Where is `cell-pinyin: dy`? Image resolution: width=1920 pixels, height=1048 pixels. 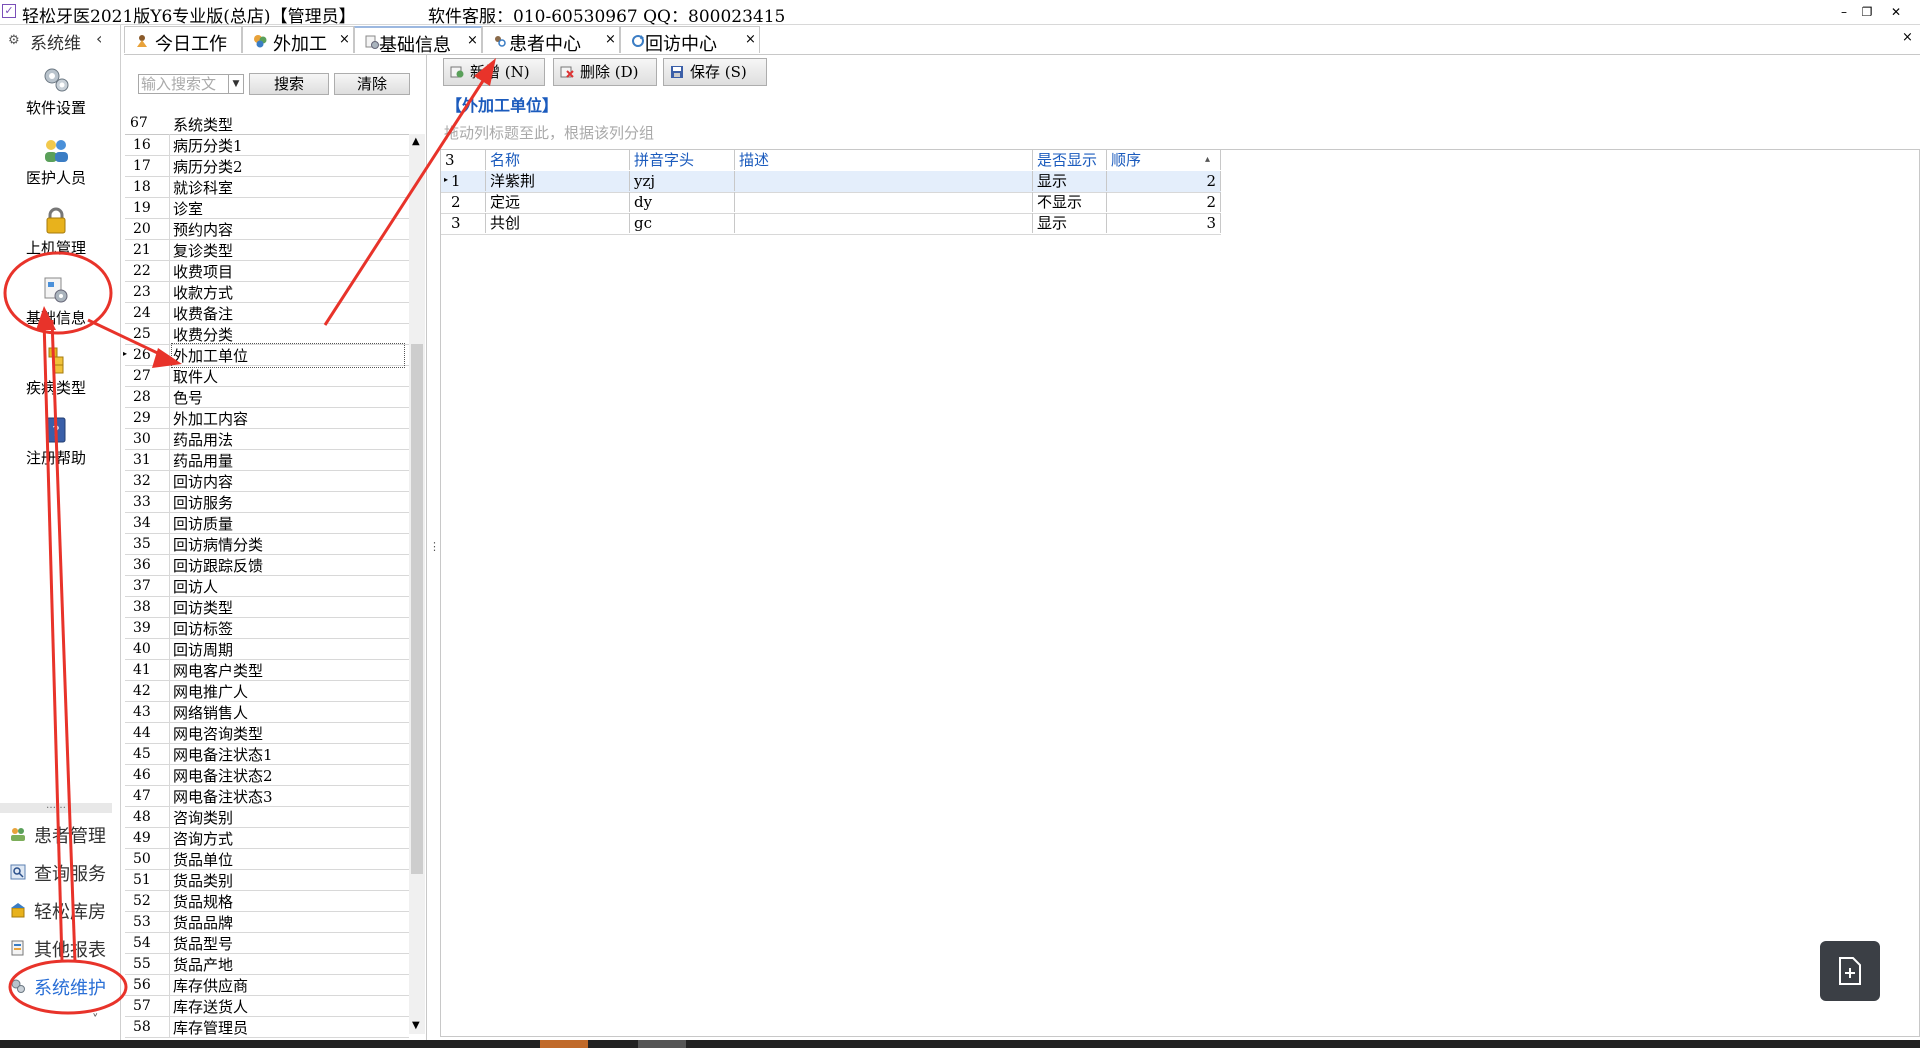 cell-pinyin: dy is located at coordinates (682, 202).